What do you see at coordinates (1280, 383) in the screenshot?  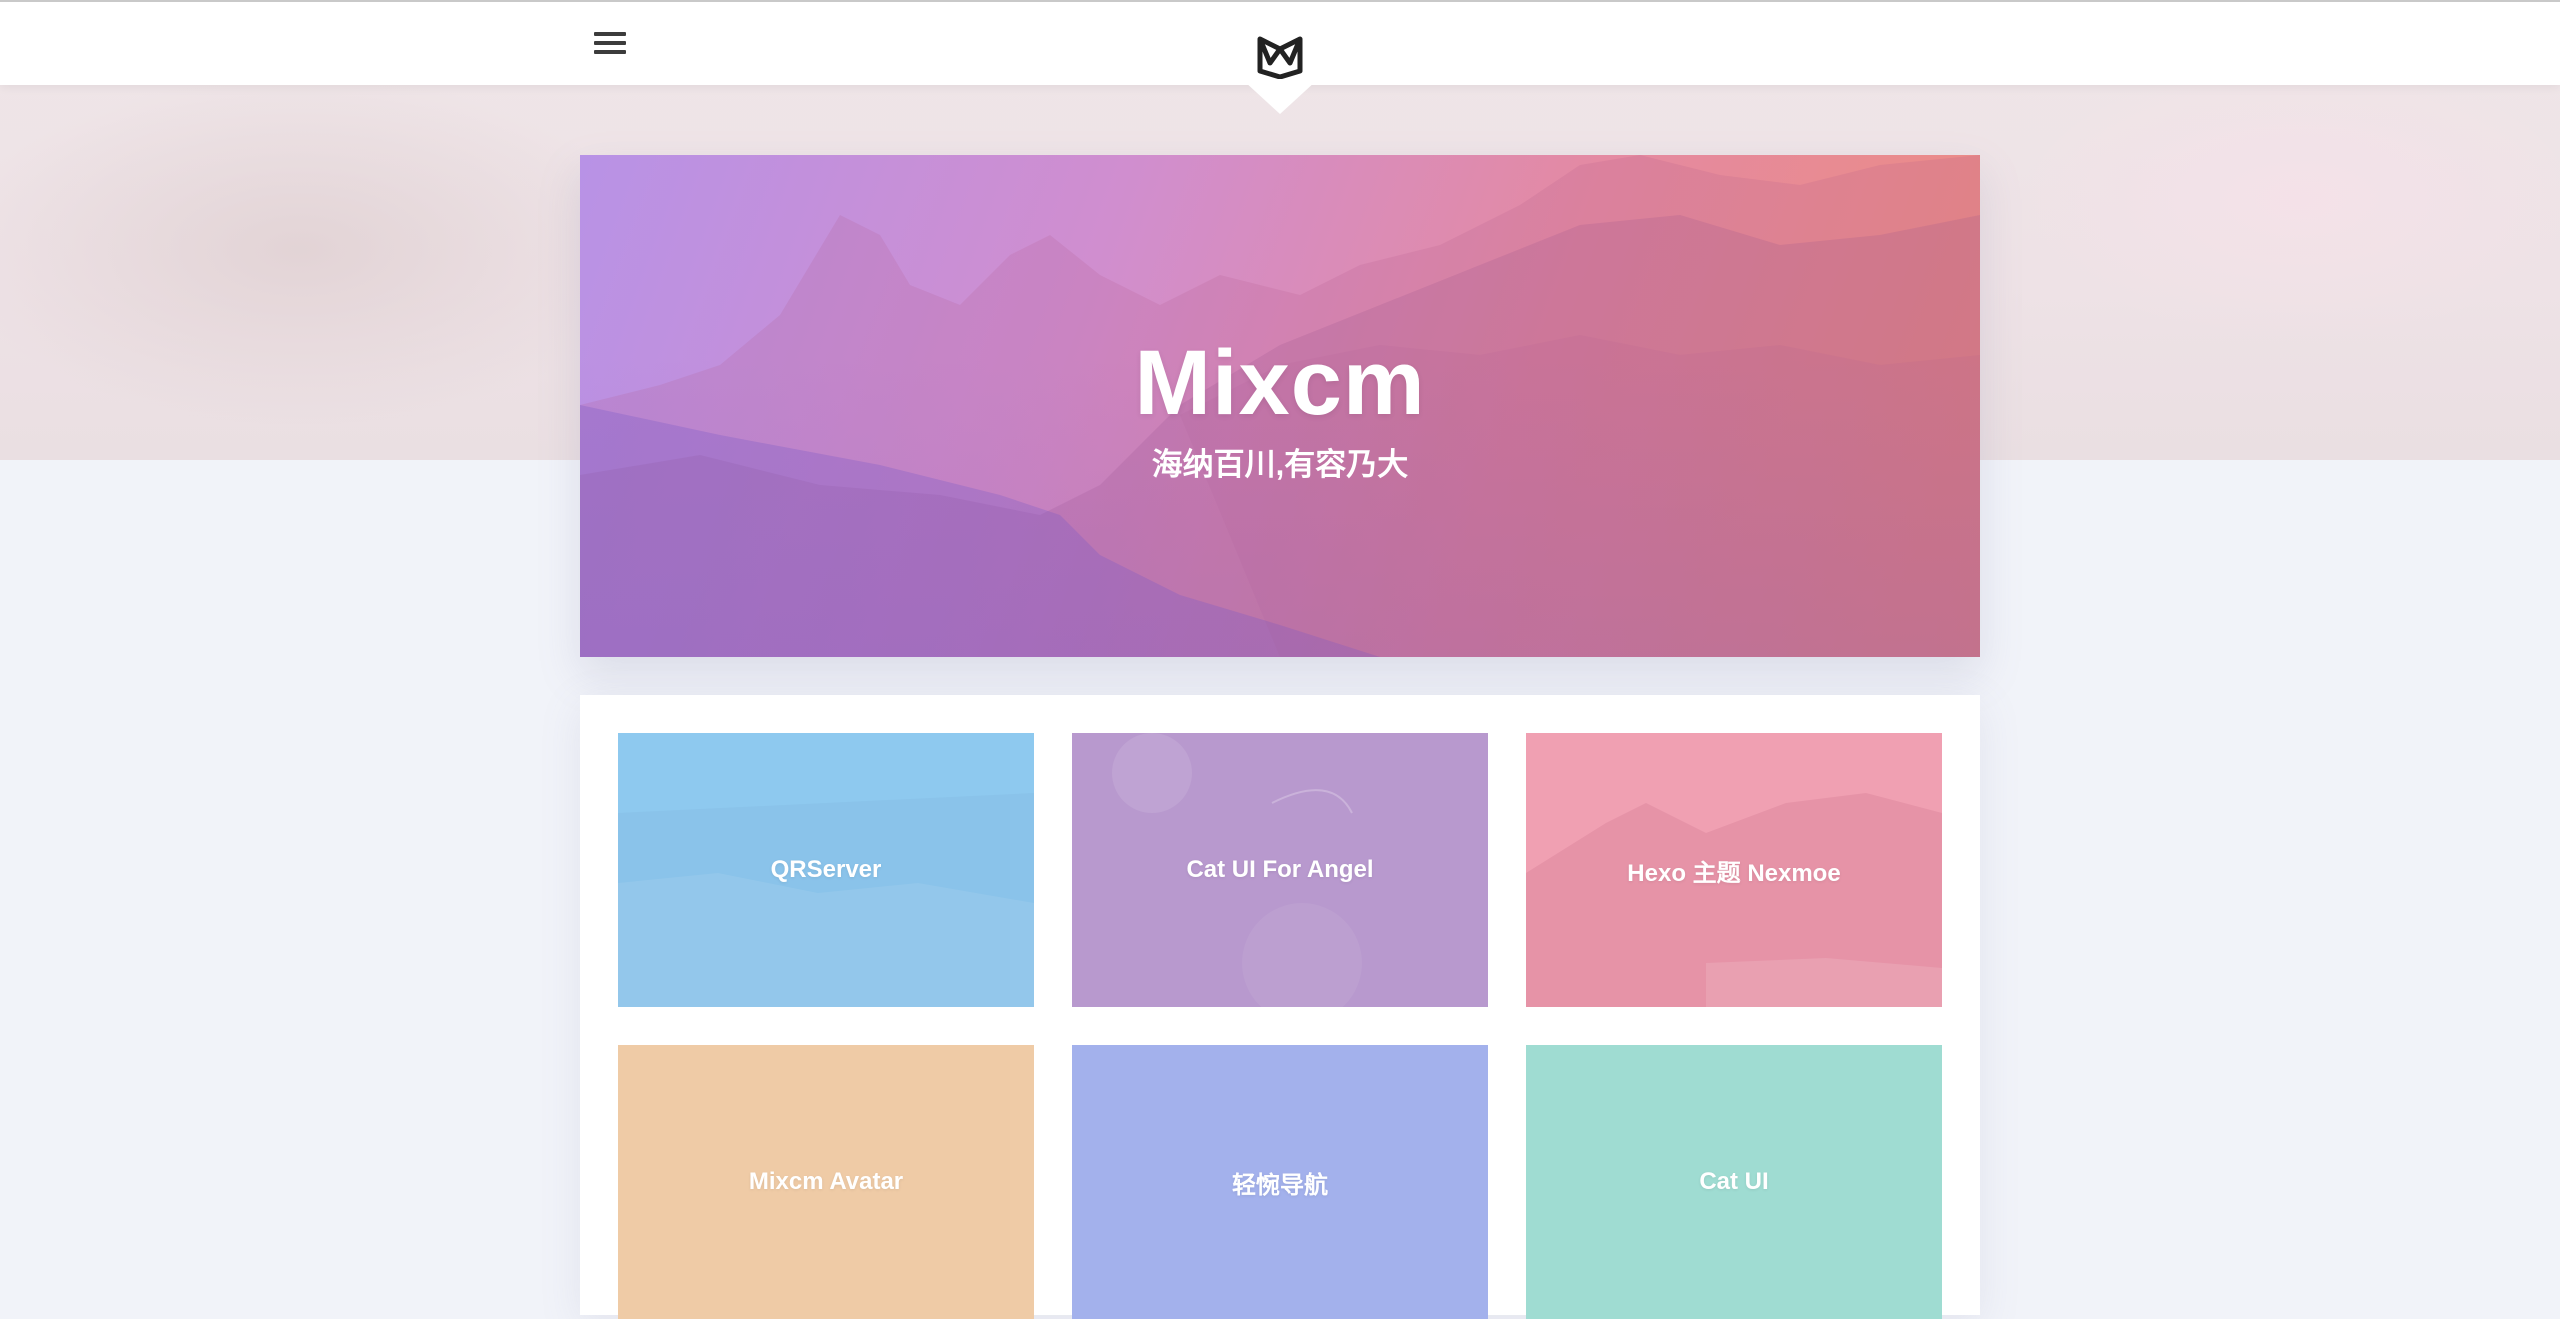 I see `hero-title: Mixcm` at bounding box center [1280, 383].